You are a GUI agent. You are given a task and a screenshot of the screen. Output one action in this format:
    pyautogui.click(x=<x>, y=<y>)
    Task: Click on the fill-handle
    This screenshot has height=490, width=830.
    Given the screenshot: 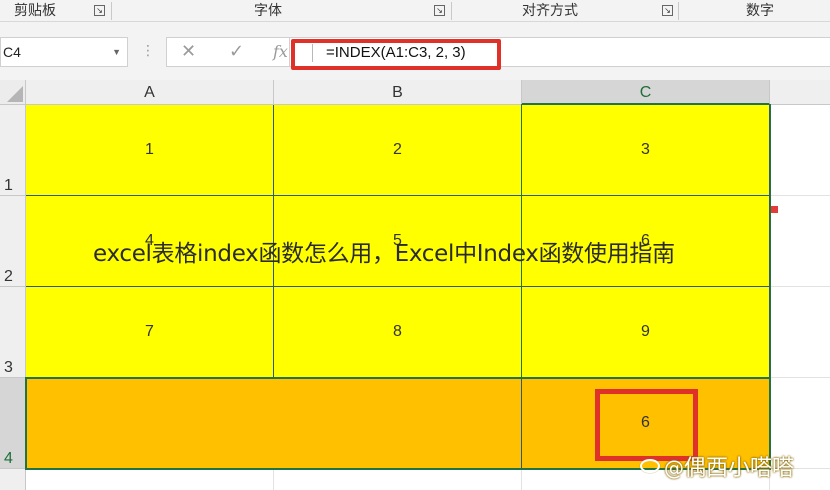 What is the action you would take?
    pyautogui.click(x=774, y=209)
    